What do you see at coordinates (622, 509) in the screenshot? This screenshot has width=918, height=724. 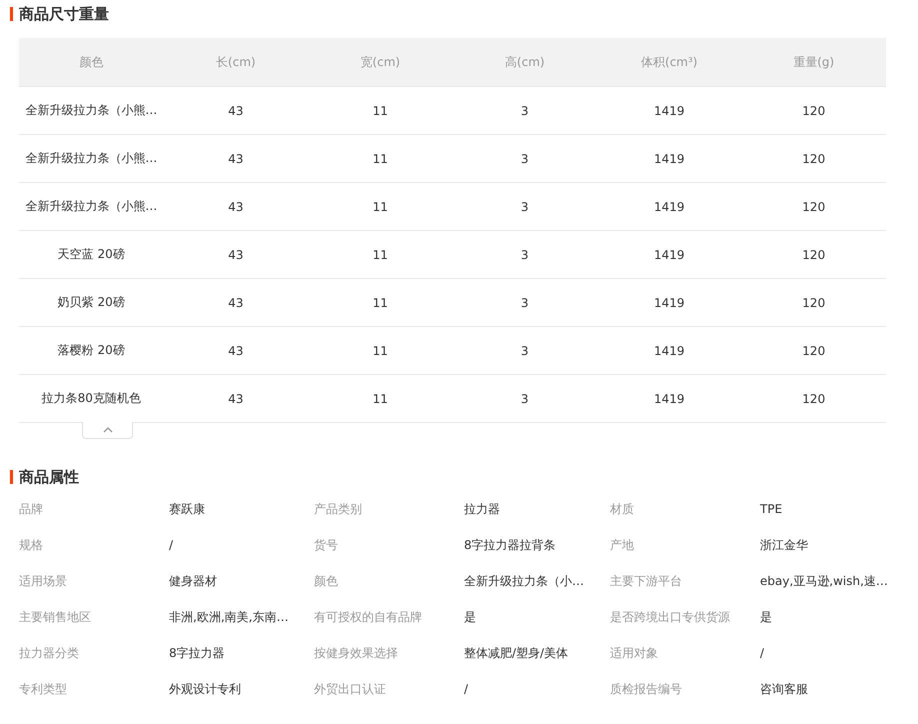 I see `attribute-label: 材质` at bounding box center [622, 509].